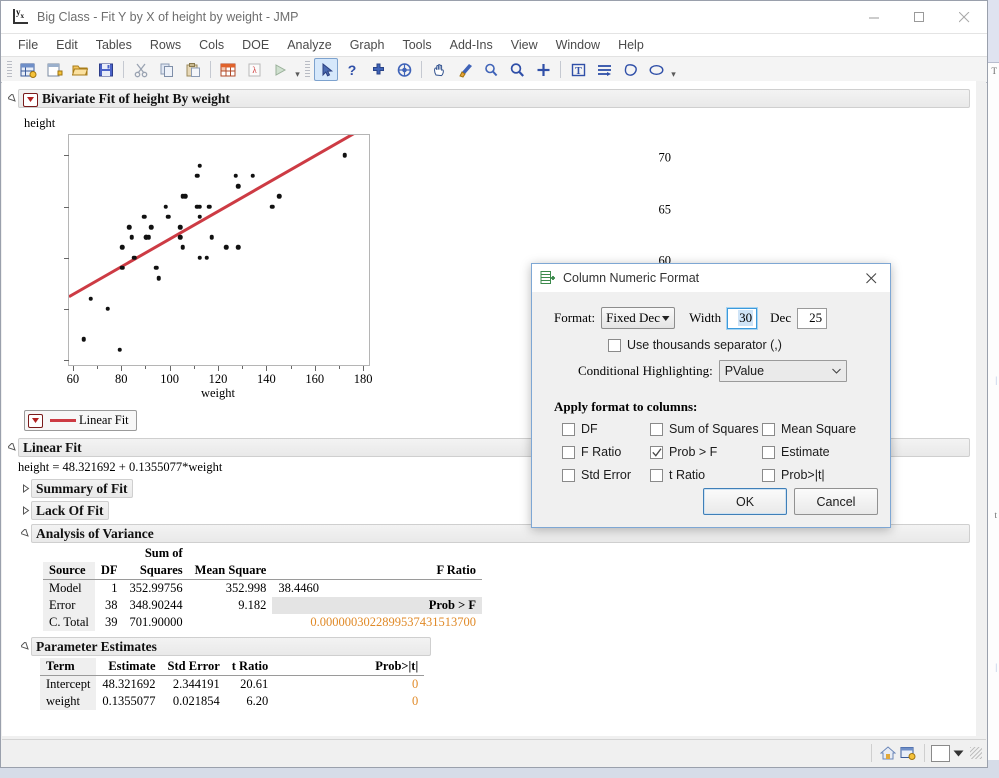  I want to click on arrow-select-icon, so click(326, 69).